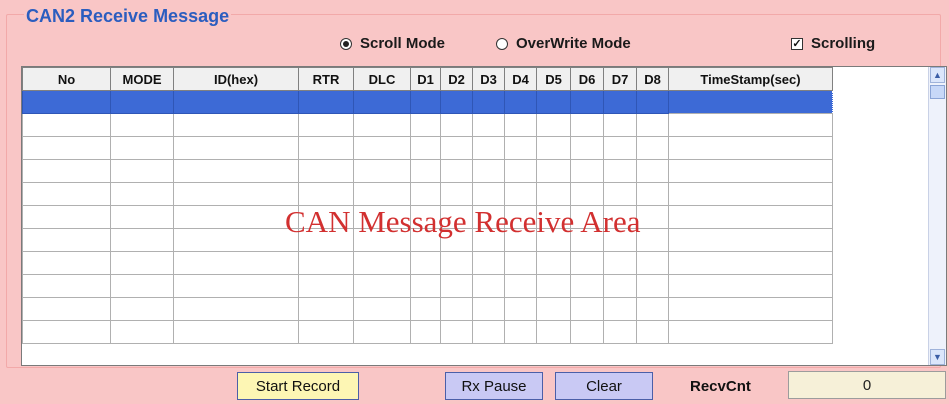  Describe the element at coordinates (326, 79) in the screenshot. I see `column-header: RTR` at that location.